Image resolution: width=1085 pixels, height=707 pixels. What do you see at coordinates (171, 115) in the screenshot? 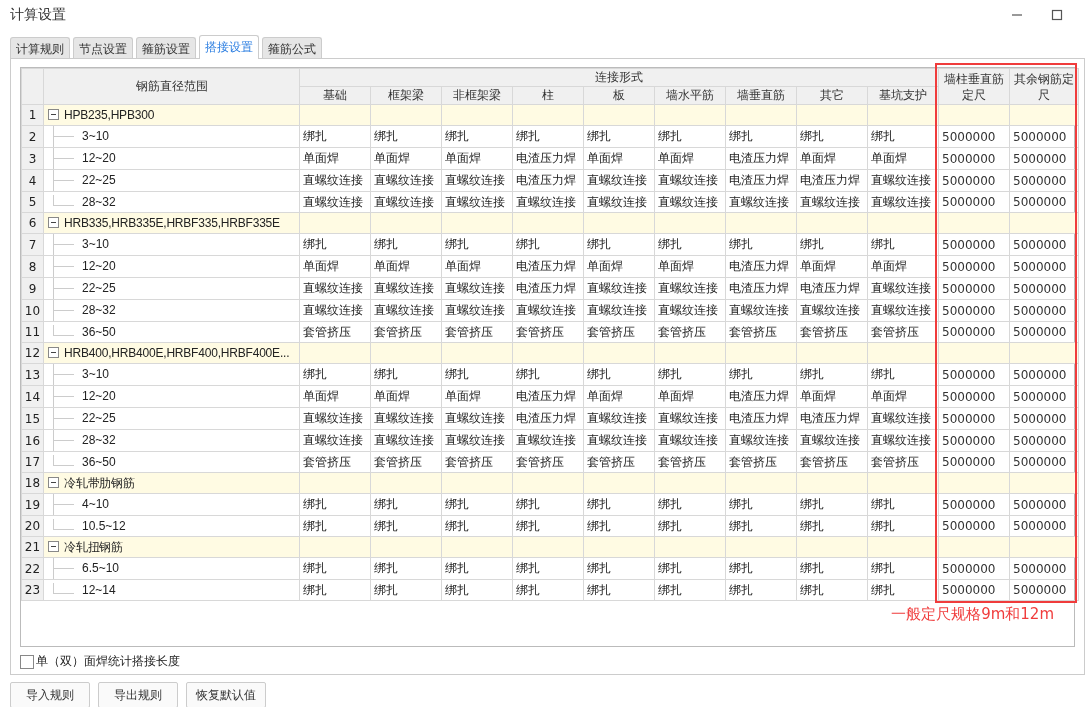
I see `tree-node: HPB235,HPB300` at bounding box center [171, 115].